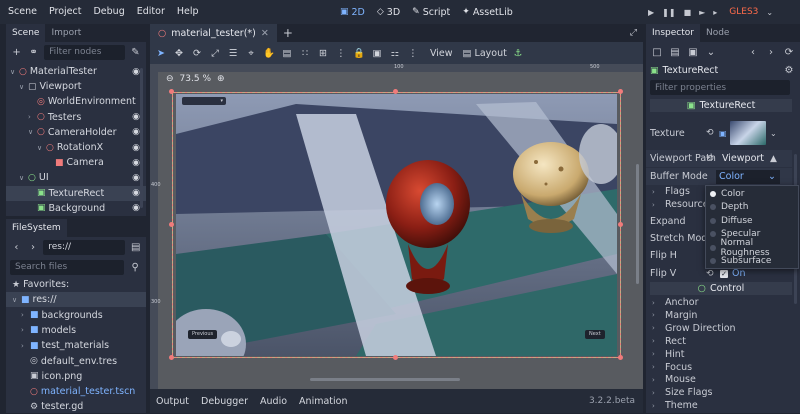  I want to click on group-mouse: › Mouse, so click(674, 379).